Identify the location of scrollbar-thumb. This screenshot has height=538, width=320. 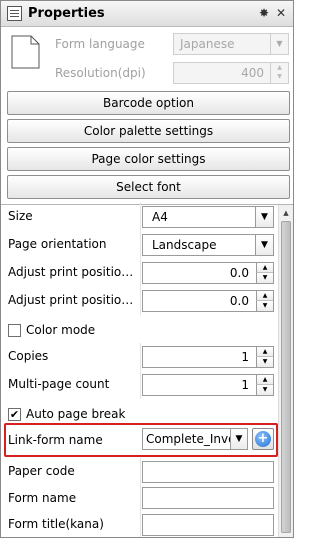
(286, 377).